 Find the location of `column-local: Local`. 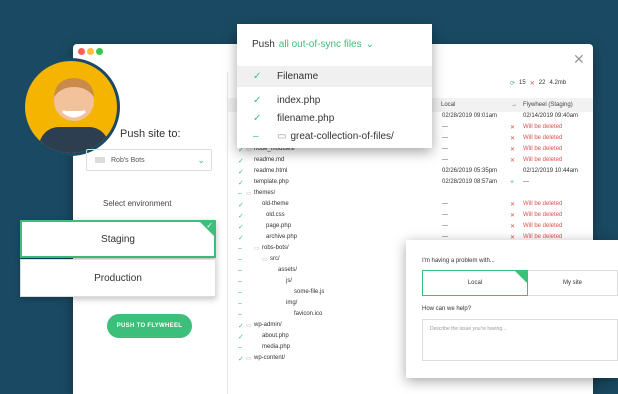

column-local: Local is located at coordinates (448, 105).